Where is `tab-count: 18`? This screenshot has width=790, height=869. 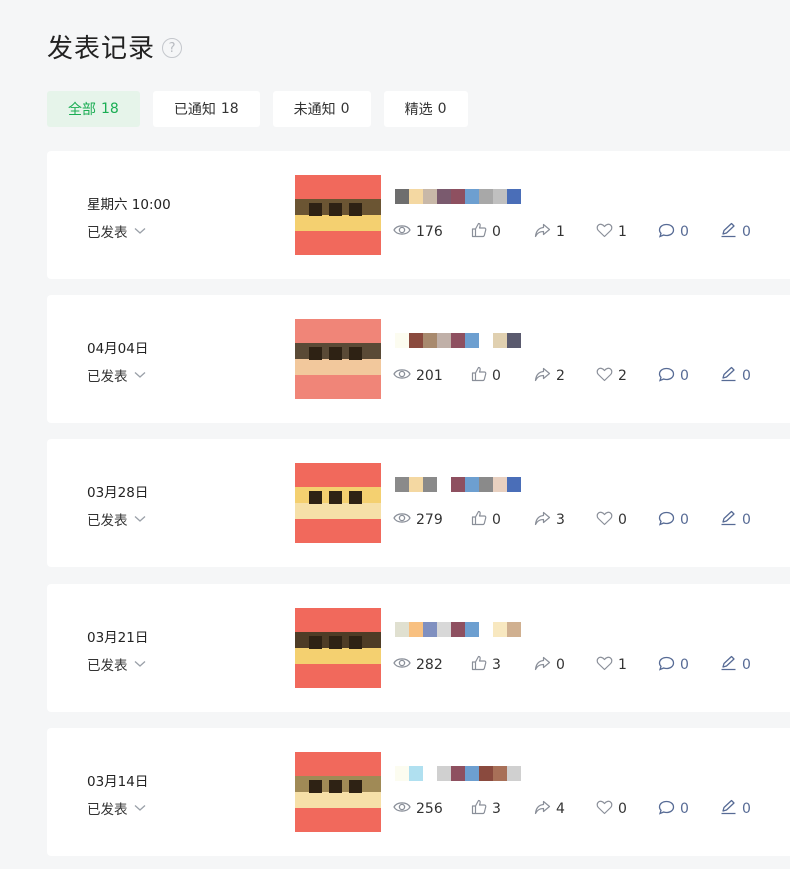 tab-count: 18 is located at coordinates (229, 109).